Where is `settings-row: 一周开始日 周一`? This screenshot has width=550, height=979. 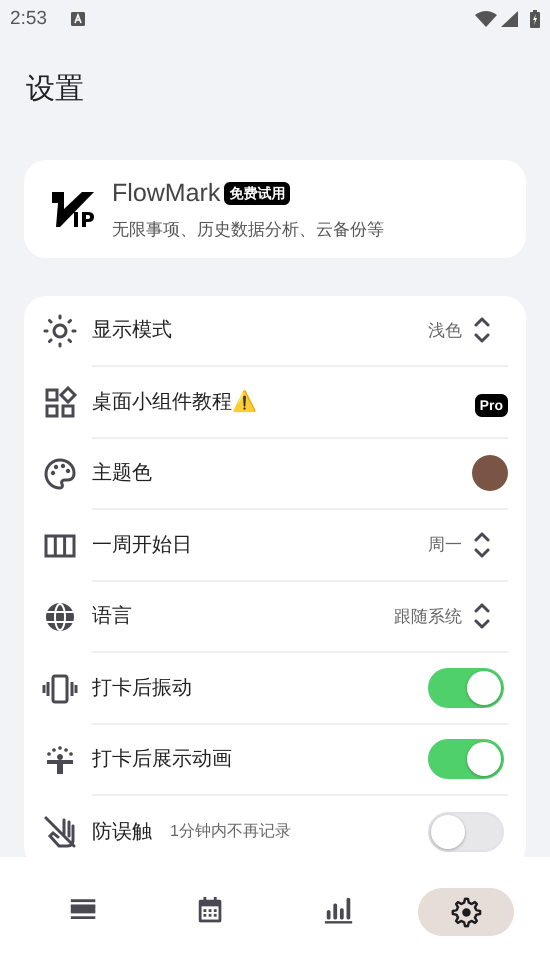 settings-row: 一周开始日 周一 is located at coordinates (275, 546).